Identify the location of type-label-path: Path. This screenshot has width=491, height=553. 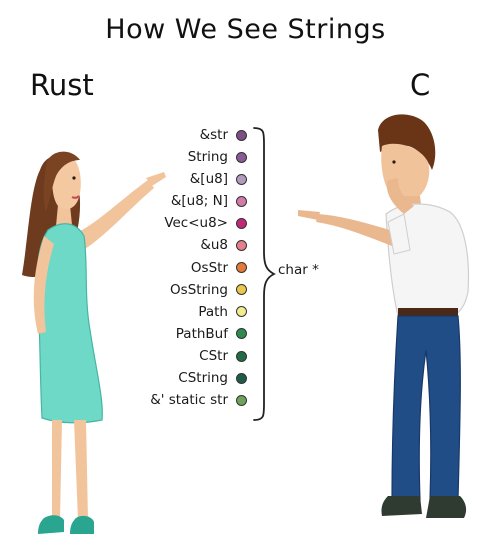
(213, 311).